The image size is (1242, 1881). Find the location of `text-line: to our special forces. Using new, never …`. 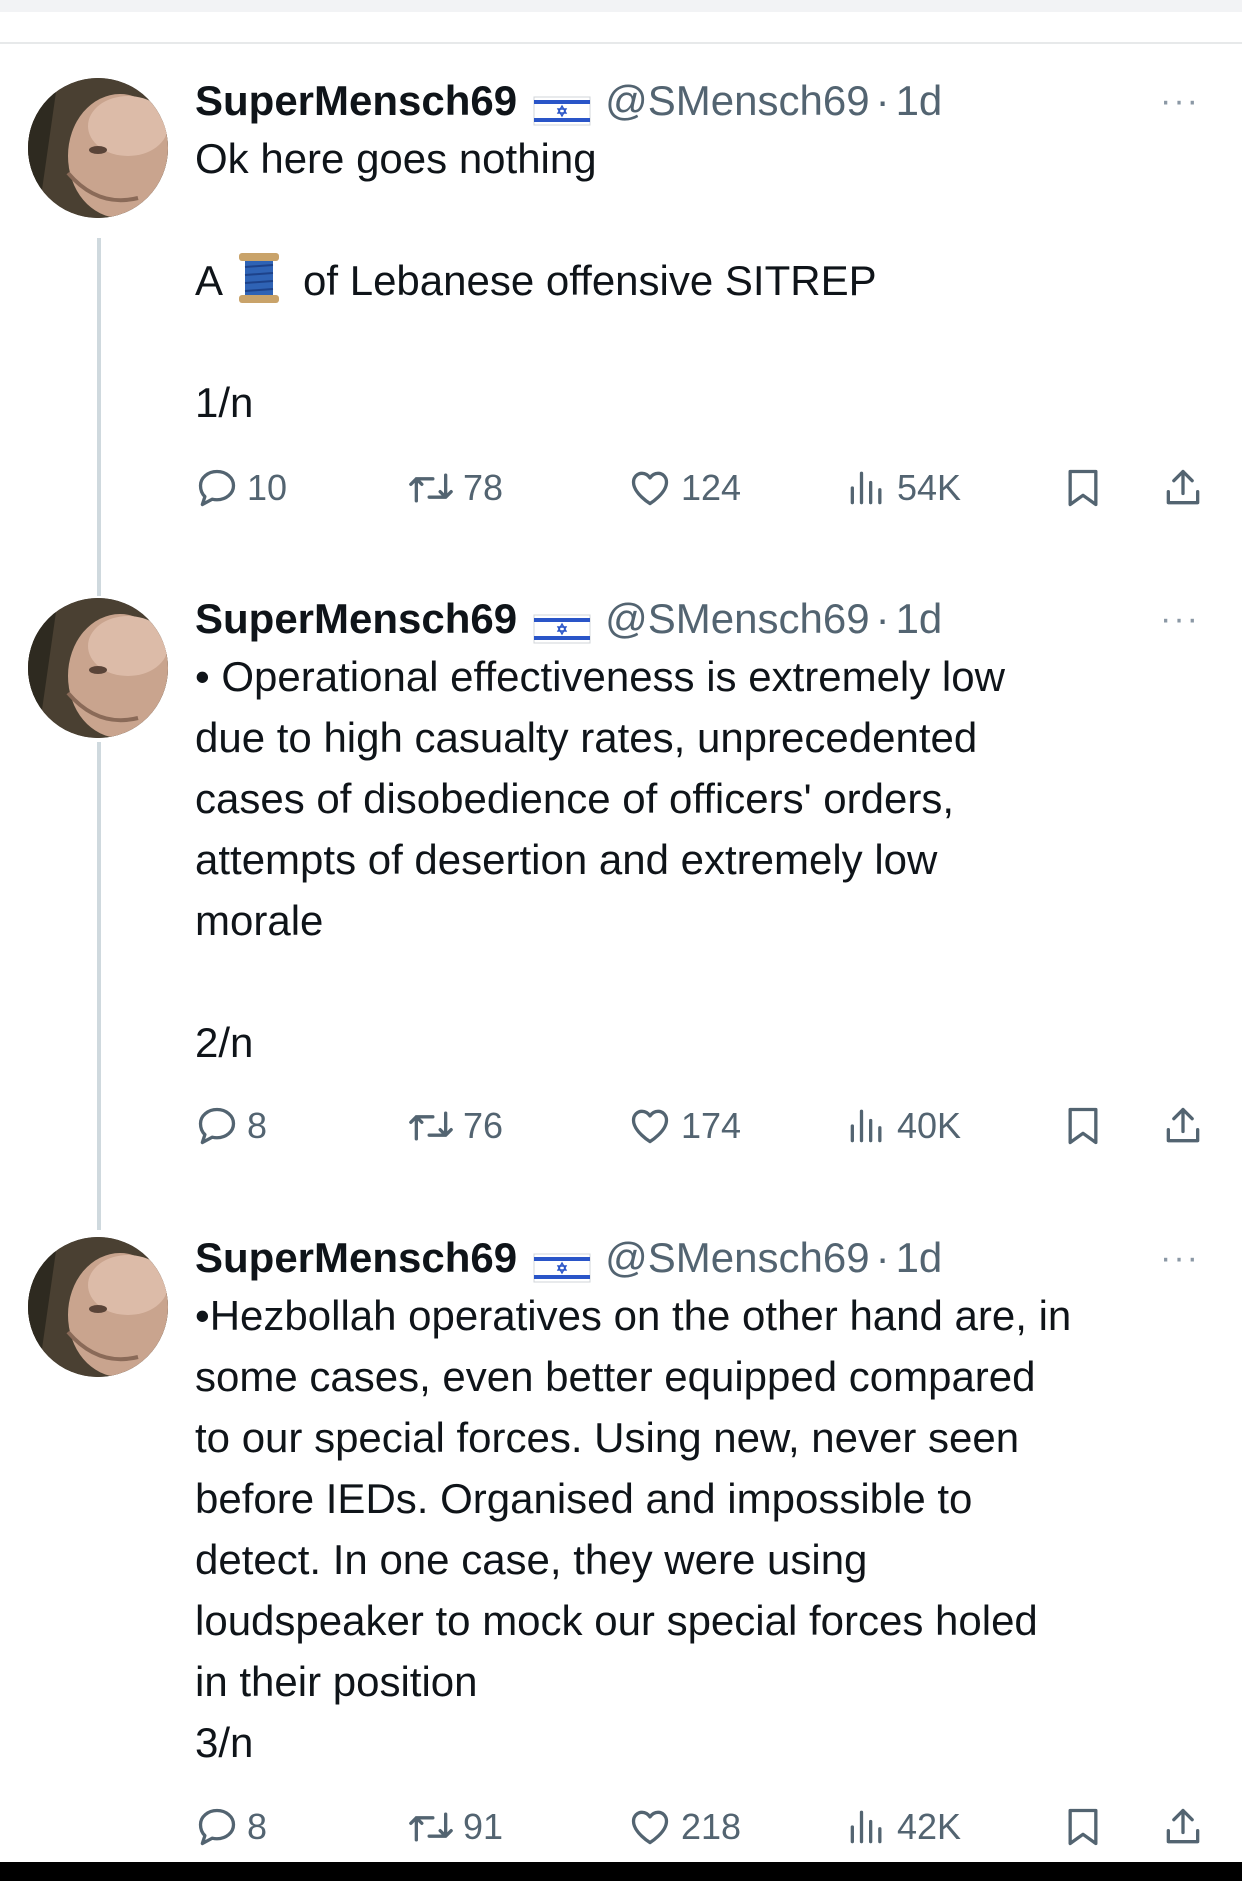

text-line: to our special forces. Using new, never … is located at coordinates (607, 1437).